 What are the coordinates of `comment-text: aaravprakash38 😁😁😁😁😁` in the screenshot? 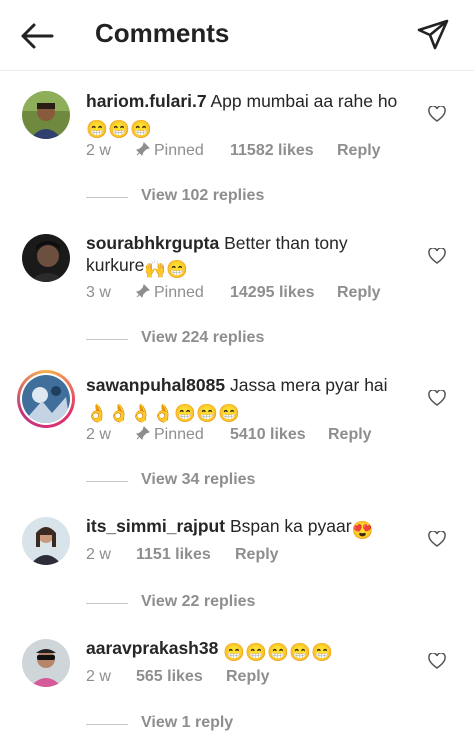 It's located at (252, 649).